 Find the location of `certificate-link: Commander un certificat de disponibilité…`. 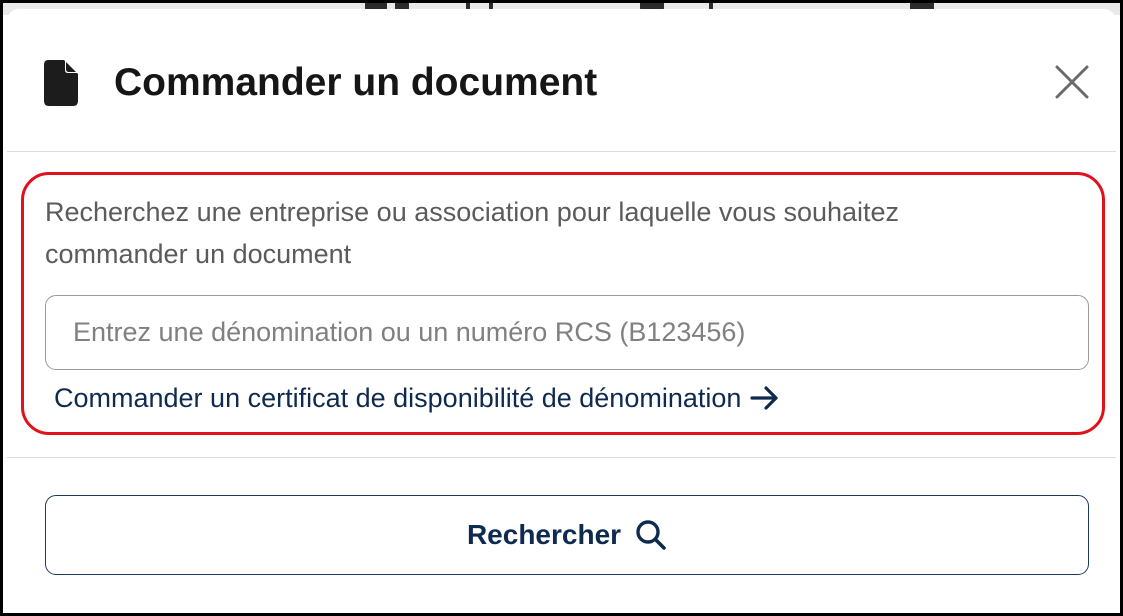

certificate-link: Commander un certificat de disponibilité… is located at coordinates (417, 398).